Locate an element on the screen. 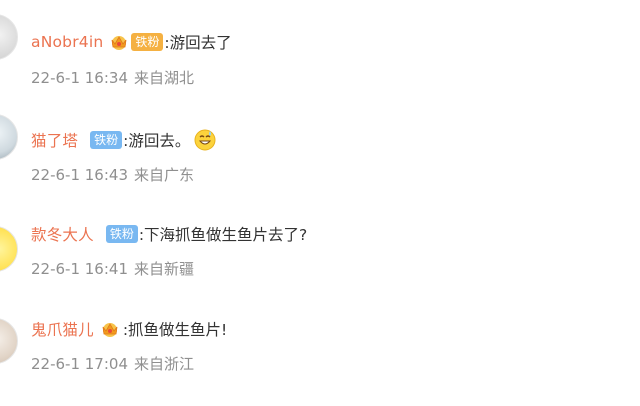 This screenshot has height=406, width=640. comment-meta: 22-6-1 16:41 来自新疆 is located at coordinates (115, 268).